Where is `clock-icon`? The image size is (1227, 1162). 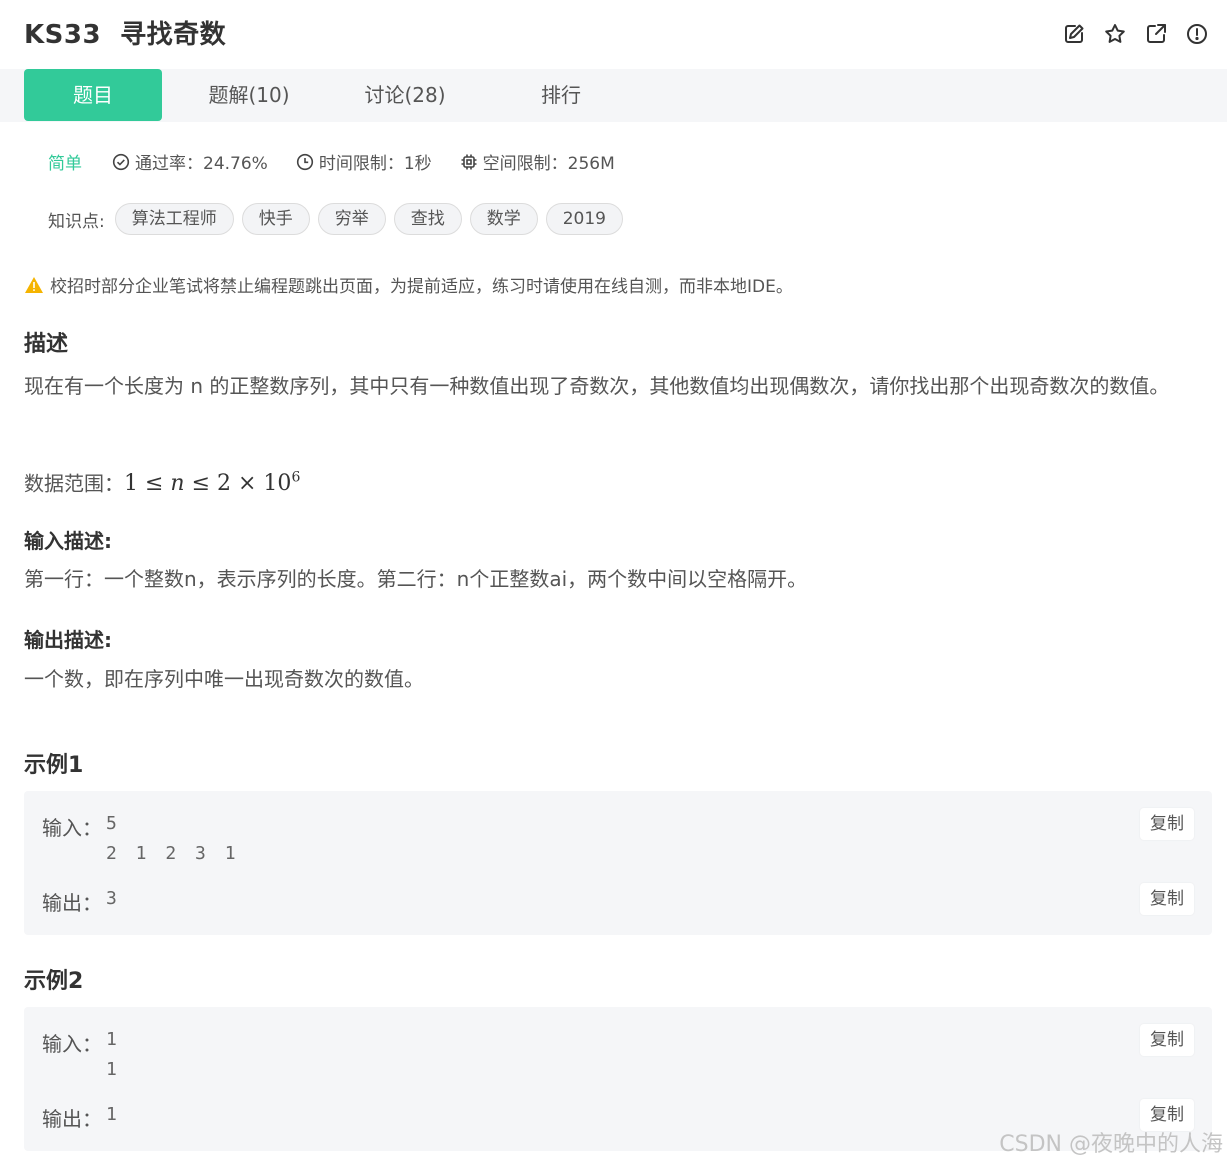 clock-icon is located at coordinates (304, 161).